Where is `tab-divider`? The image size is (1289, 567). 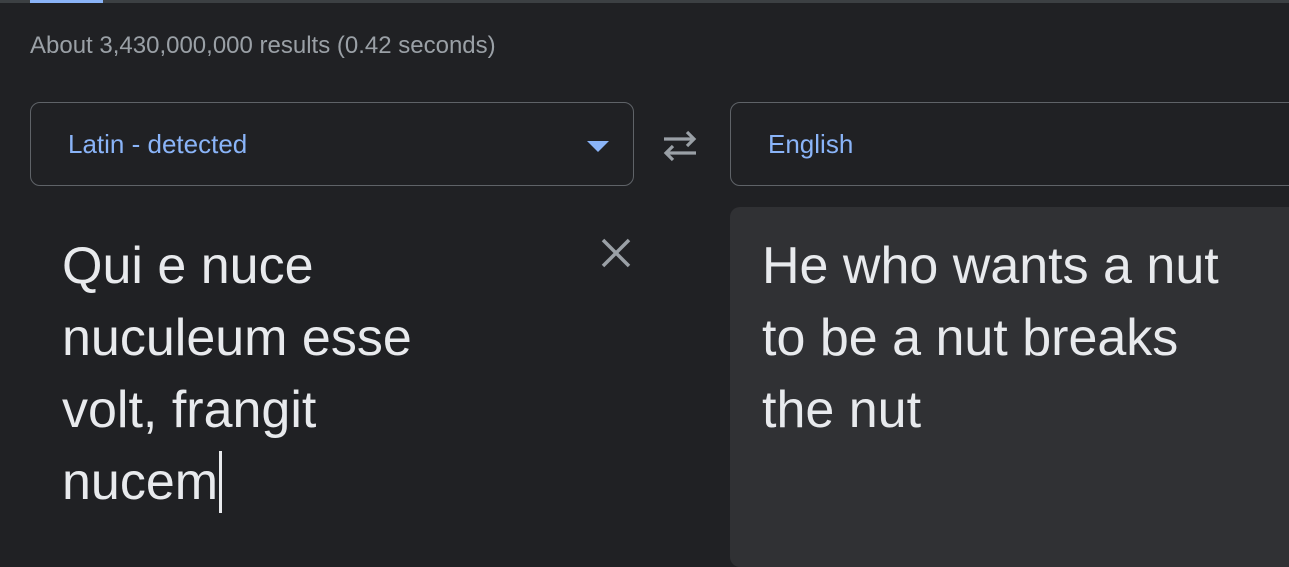
tab-divider is located at coordinates (644, 1).